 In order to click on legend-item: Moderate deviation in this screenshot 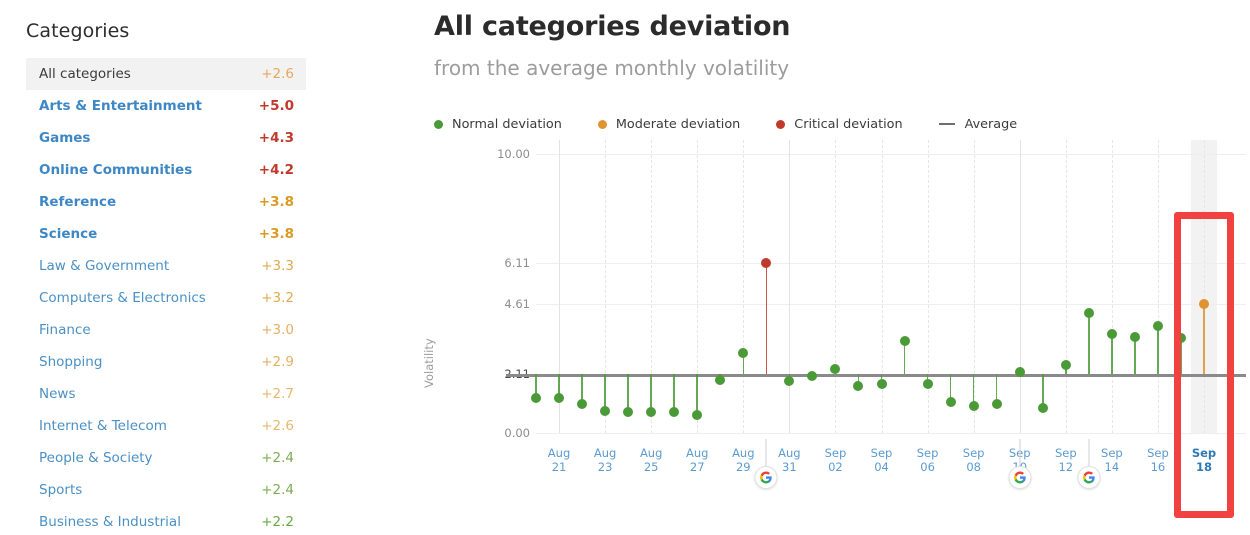, I will do `click(669, 124)`.